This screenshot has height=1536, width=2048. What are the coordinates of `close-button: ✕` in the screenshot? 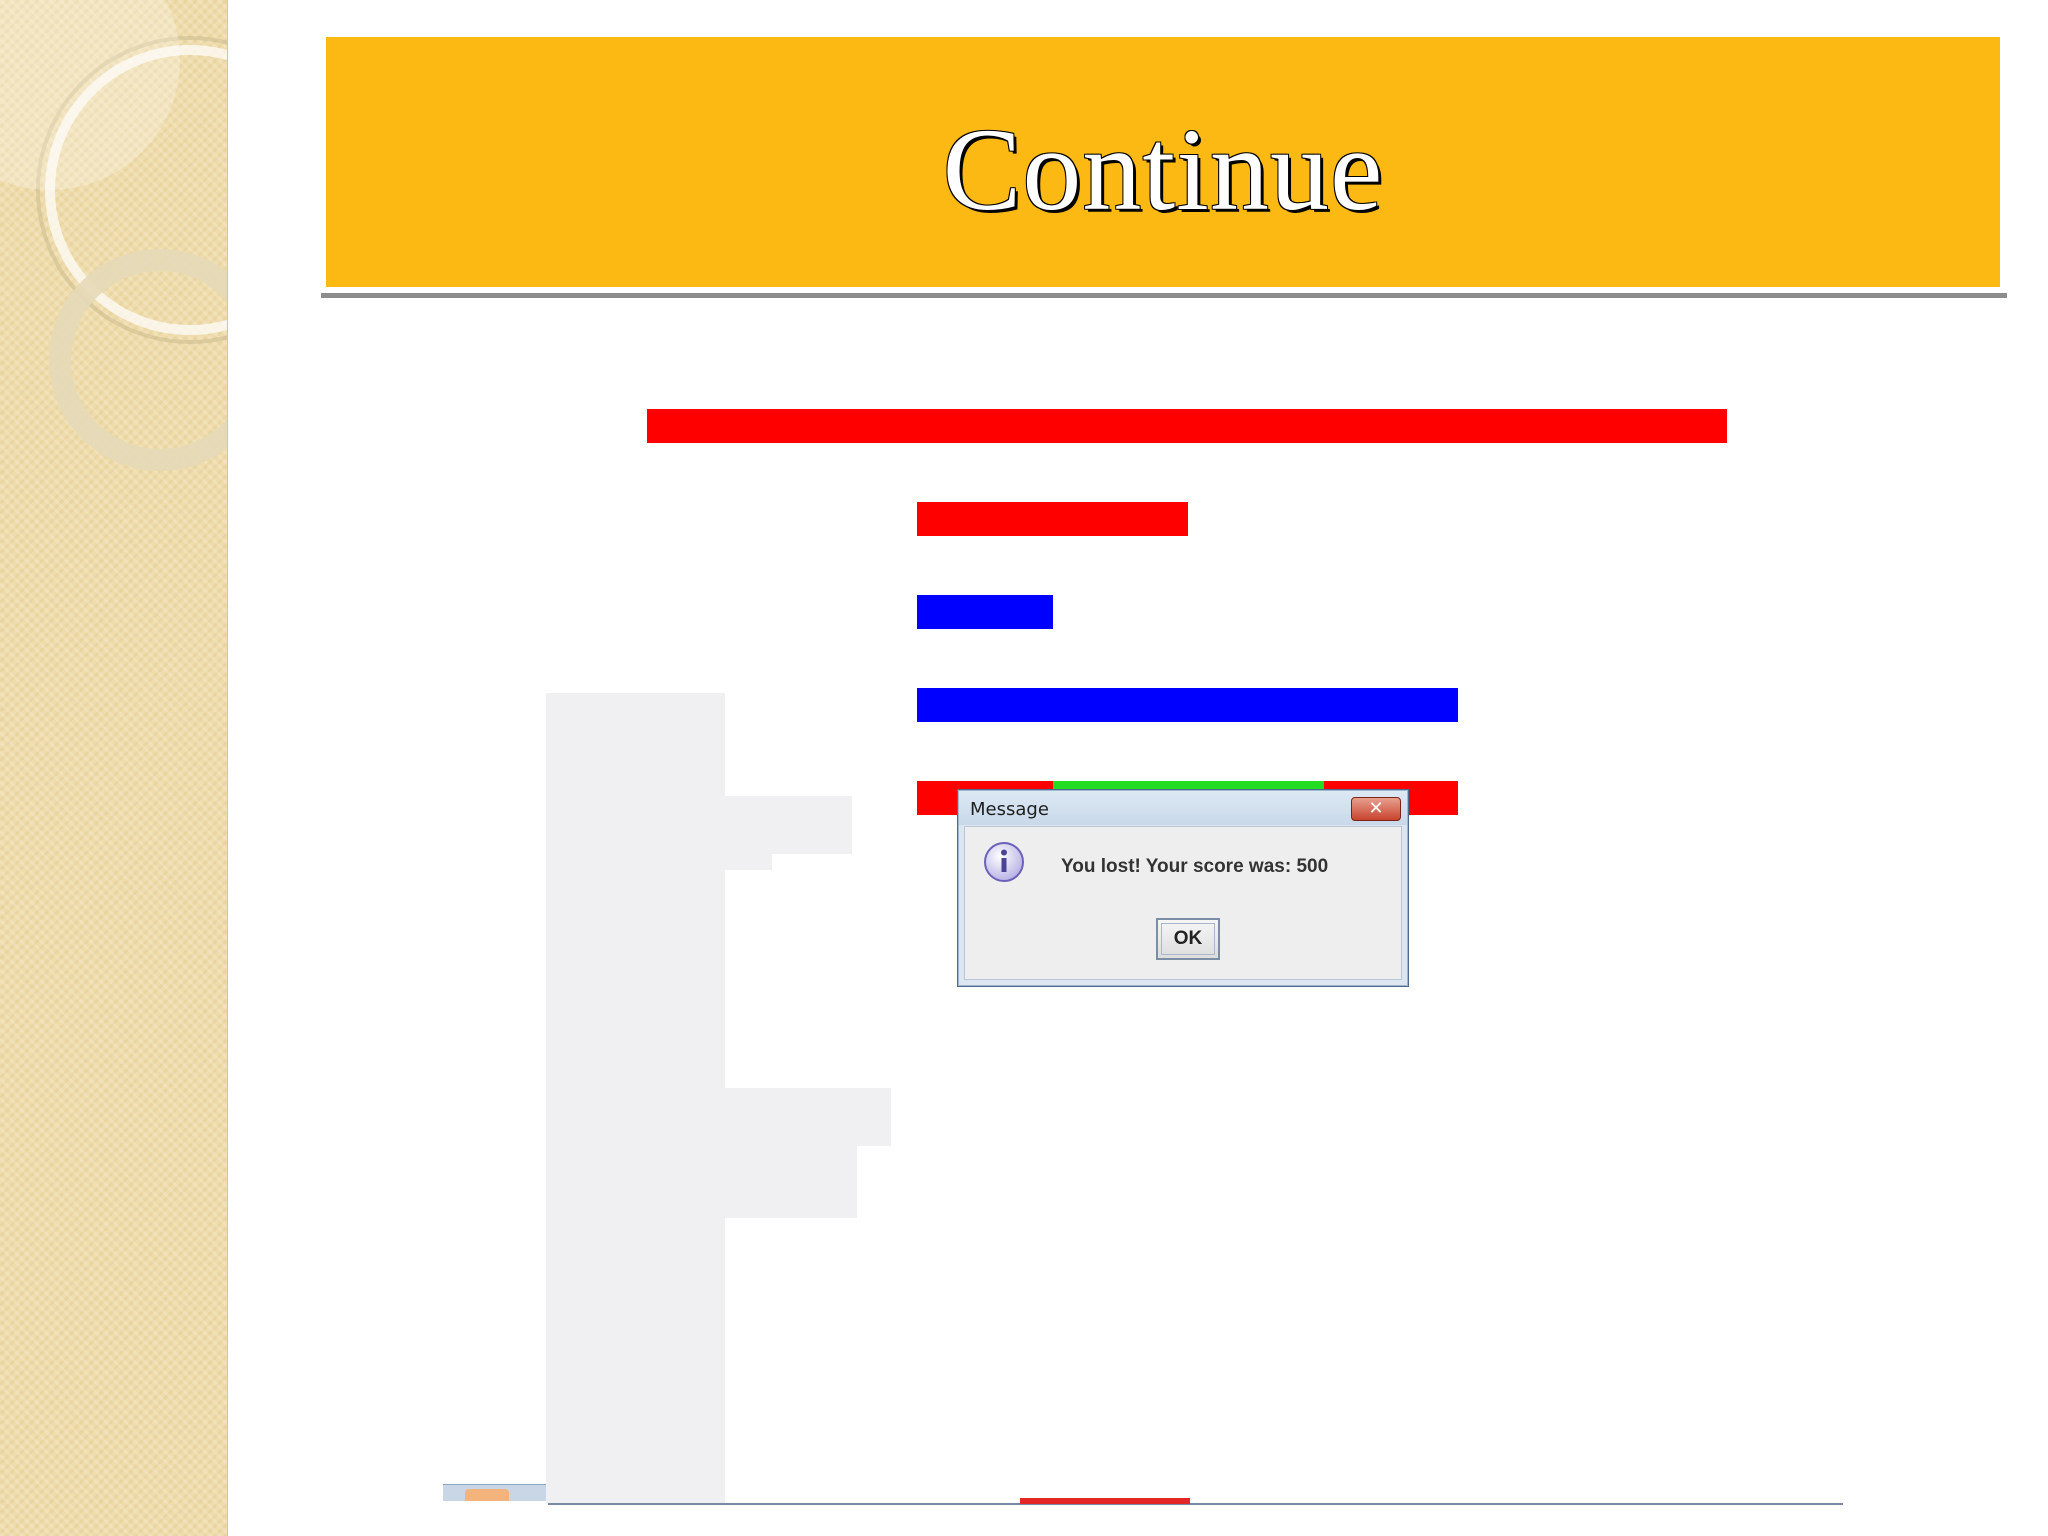 It's located at (1376, 809).